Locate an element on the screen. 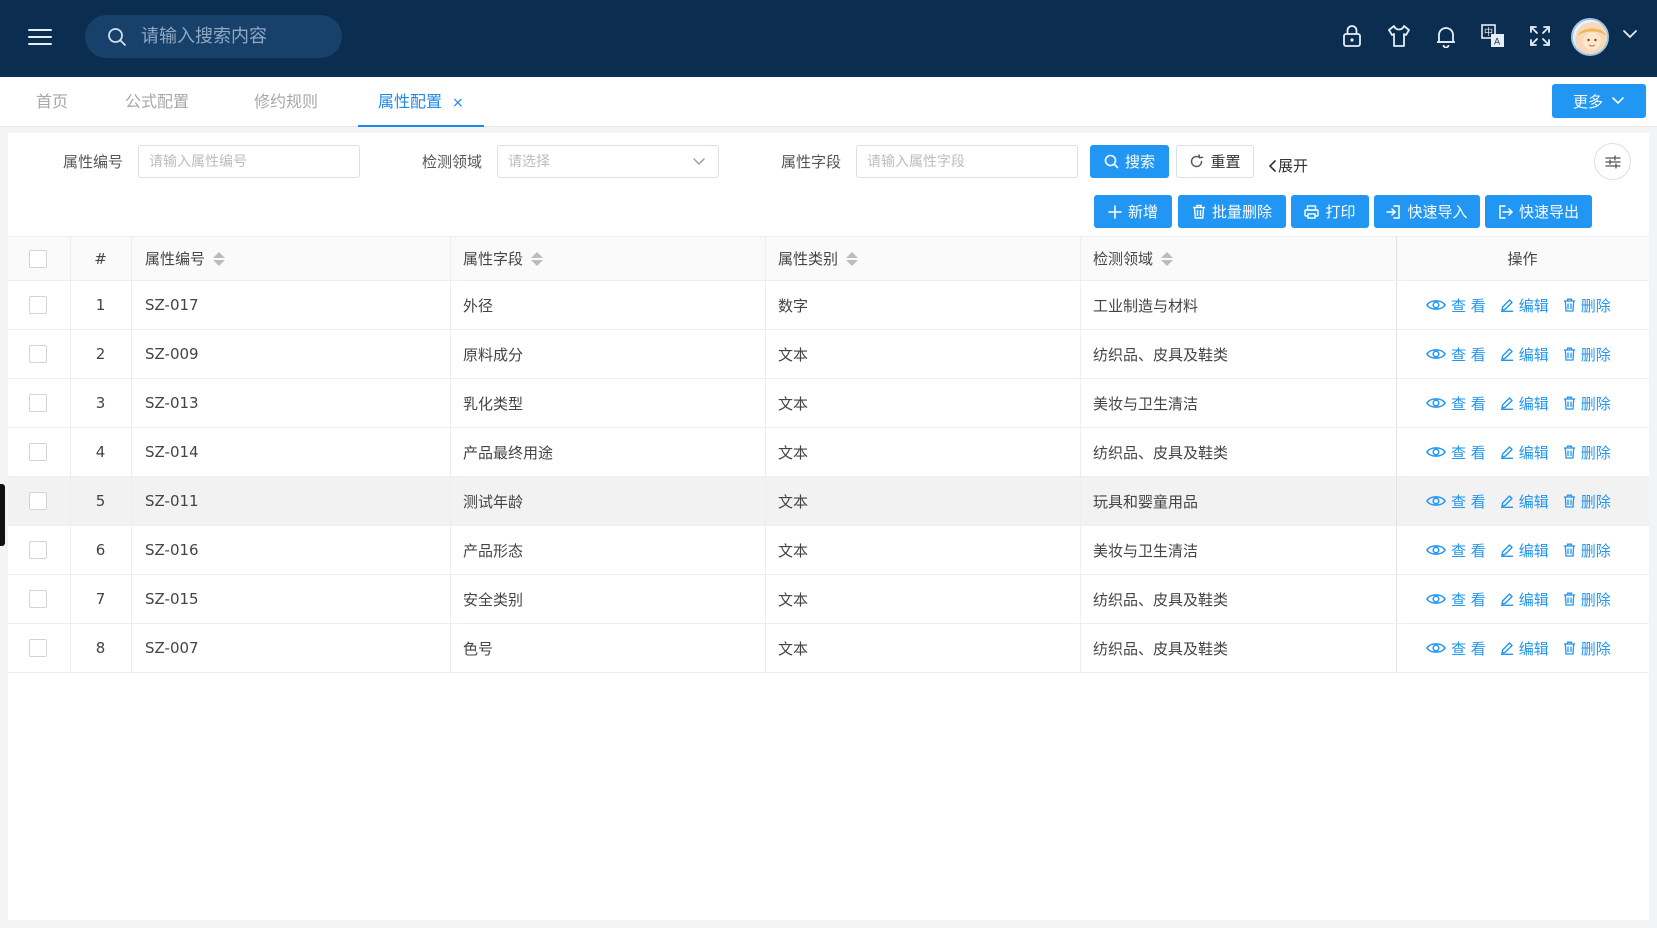  col-field-header: 属性字段 is located at coordinates (503, 258).